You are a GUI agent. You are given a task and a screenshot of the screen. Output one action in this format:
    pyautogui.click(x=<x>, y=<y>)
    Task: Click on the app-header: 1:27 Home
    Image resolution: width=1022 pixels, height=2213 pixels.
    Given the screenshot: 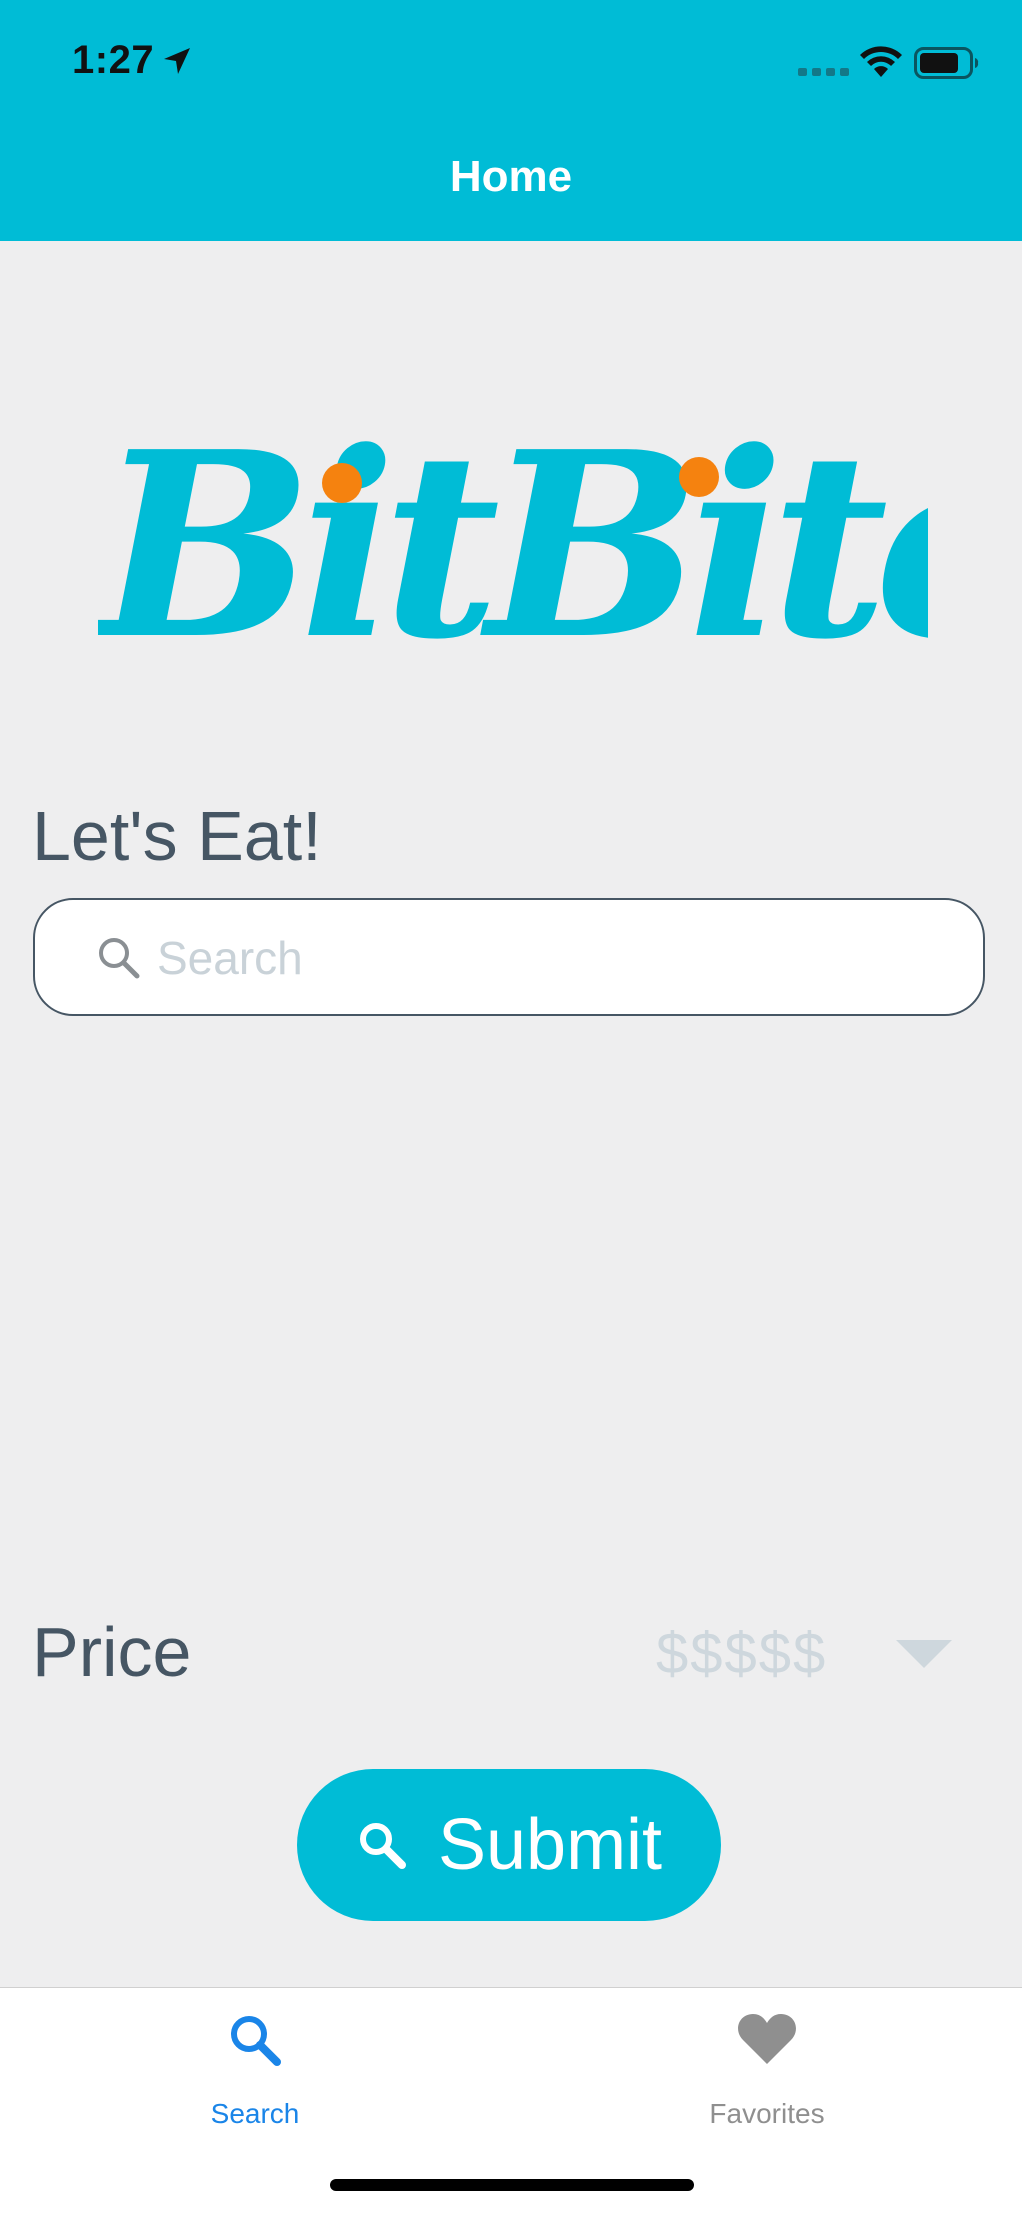 What is the action you would take?
    pyautogui.click(x=511, y=120)
    